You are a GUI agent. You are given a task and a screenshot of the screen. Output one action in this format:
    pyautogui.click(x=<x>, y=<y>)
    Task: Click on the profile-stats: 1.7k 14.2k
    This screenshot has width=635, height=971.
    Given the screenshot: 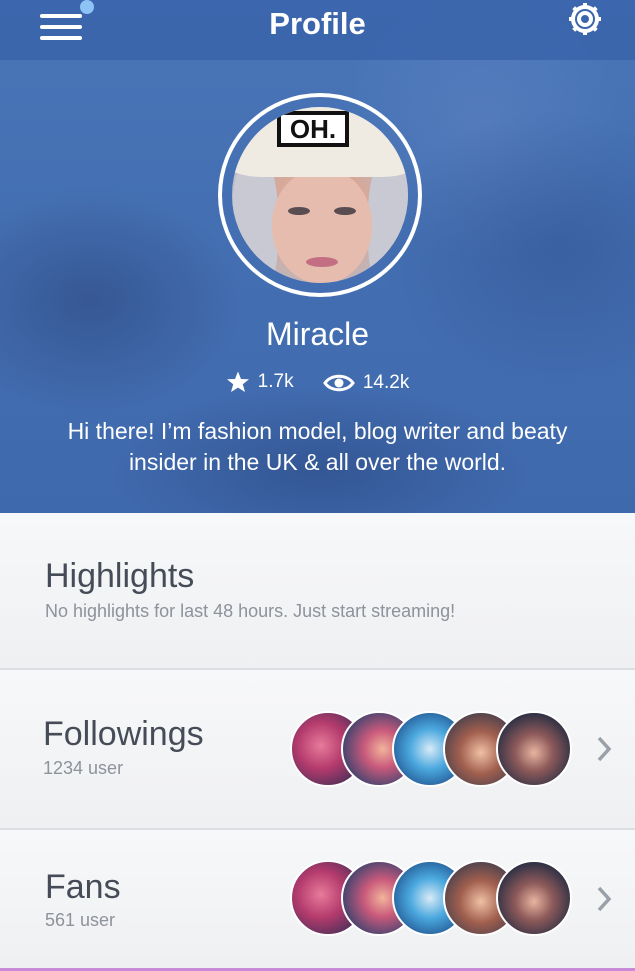 What is the action you would take?
    pyautogui.click(x=317, y=385)
    